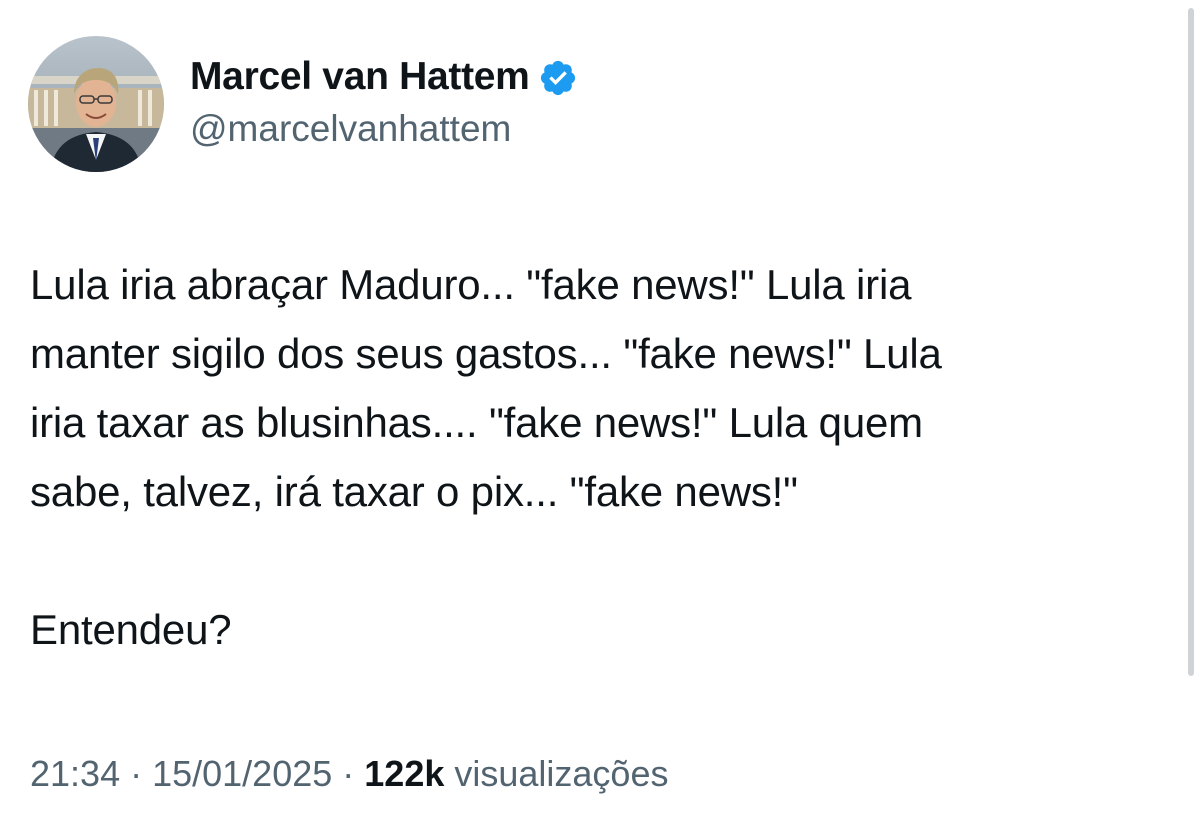 The image size is (1200, 828). I want to click on display-name: Marcel van Hattem, so click(360, 77).